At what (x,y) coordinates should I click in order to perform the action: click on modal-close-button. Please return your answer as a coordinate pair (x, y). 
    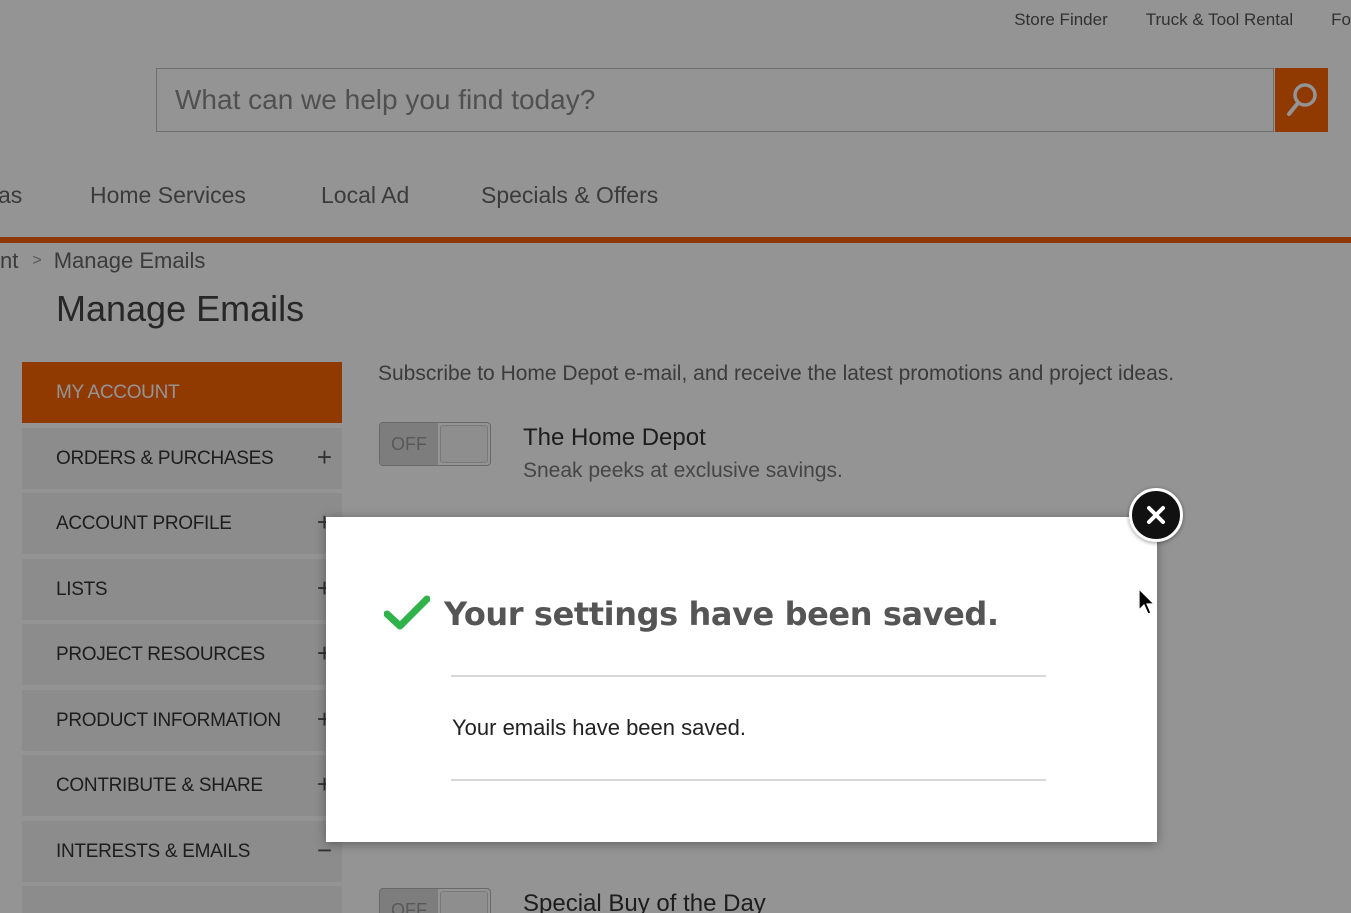
    Looking at the image, I should click on (1156, 515).